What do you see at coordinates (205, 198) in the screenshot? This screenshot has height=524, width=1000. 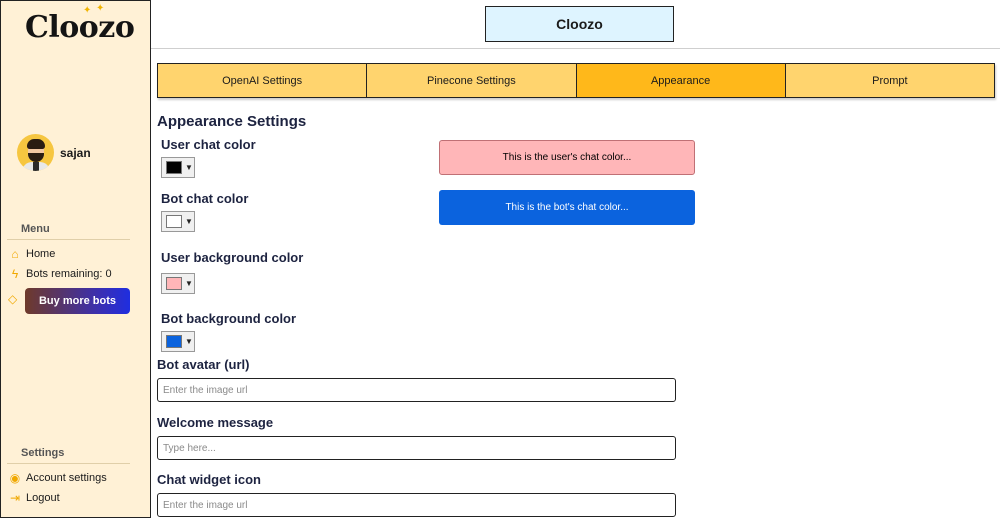 I see `bot-chat-color-label: Bot chat color` at bounding box center [205, 198].